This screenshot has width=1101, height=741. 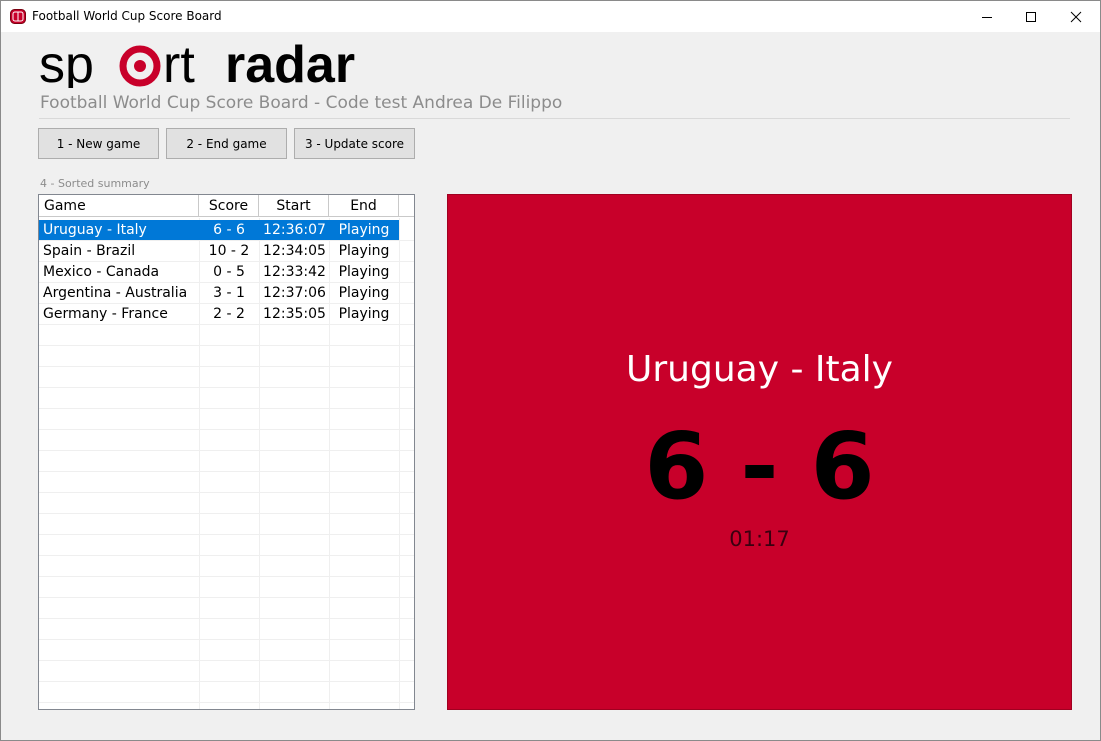 What do you see at coordinates (554, 118) in the screenshot?
I see `header-divider` at bounding box center [554, 118].